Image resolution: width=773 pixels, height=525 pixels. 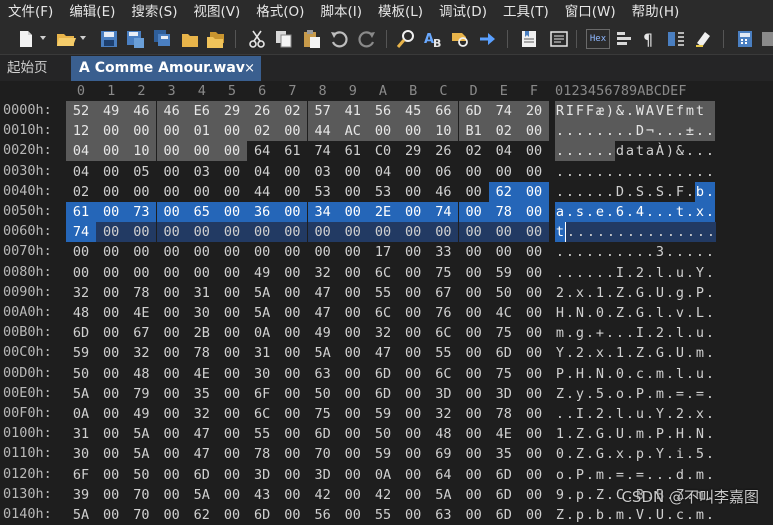 What do you see at coordinates (383, 212) in the screenshot?
I see `hex-byte: 2E` at bounding box center [383, 212].